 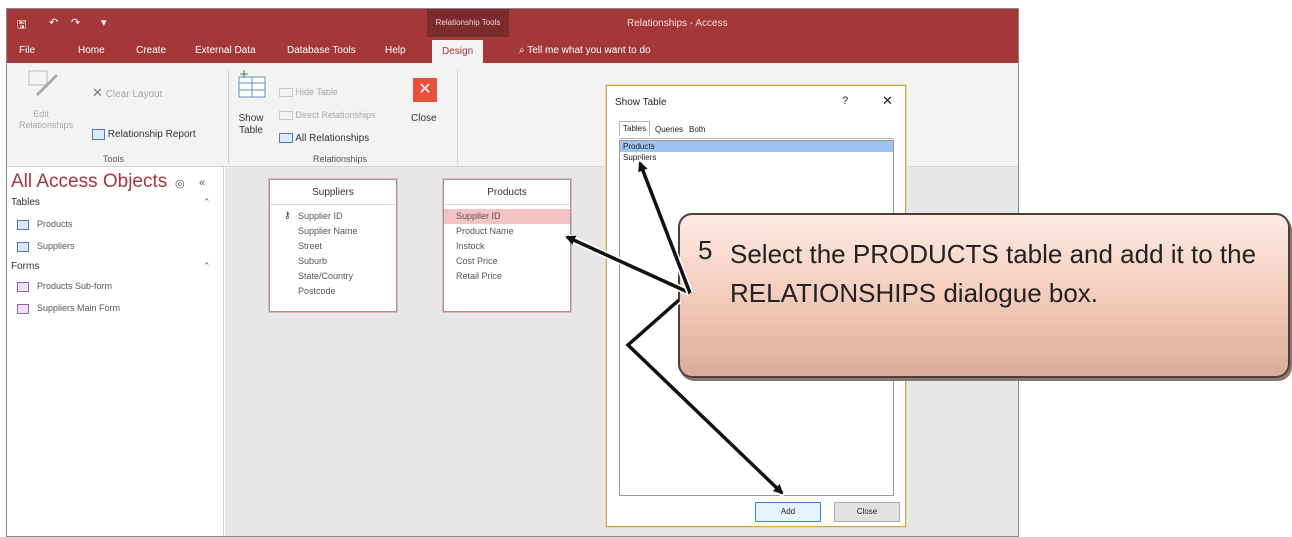 I want to click on pointer-arrows, so click(x=675, y=328).